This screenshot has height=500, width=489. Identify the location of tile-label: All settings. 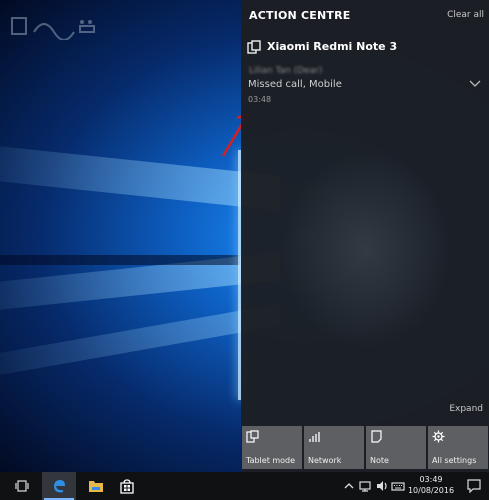
(454, 460).